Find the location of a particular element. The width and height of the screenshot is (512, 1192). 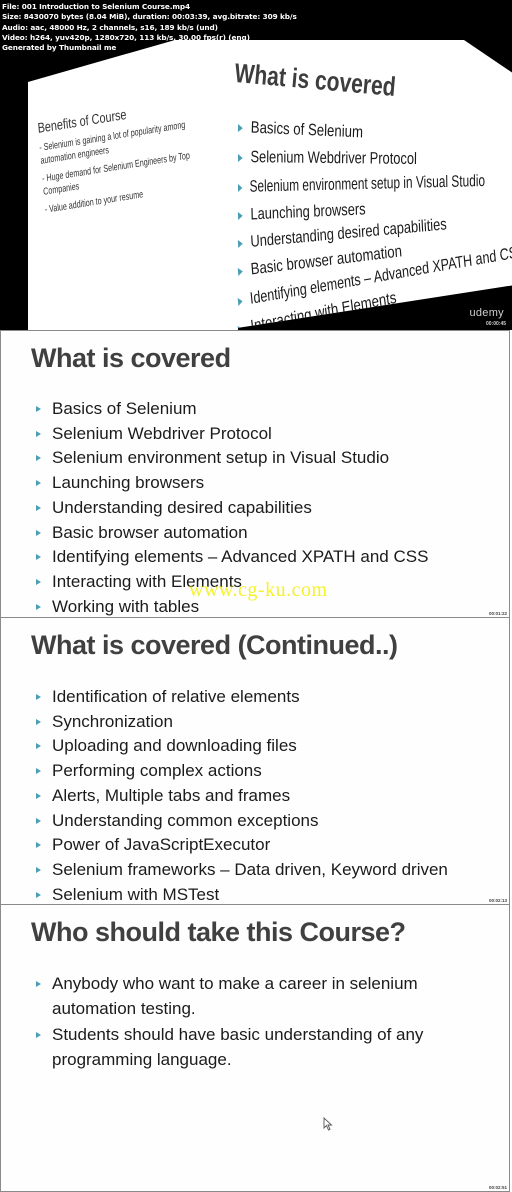

list-item: Launching browsers is located at coordinates (232, 483).